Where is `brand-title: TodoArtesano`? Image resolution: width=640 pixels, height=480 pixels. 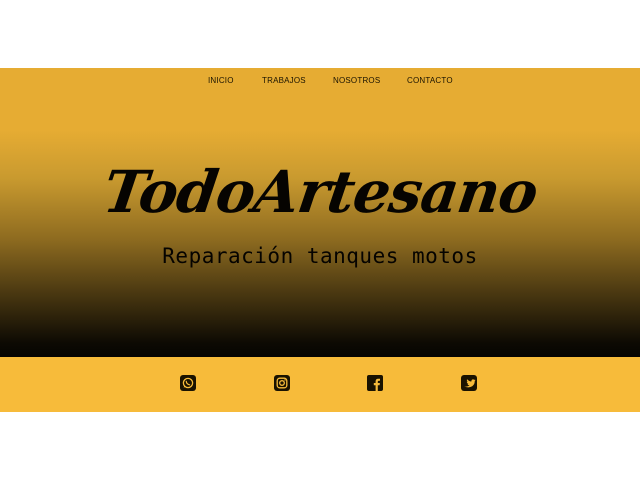 brand-title: TodoArtesano is located at coordinates (320, 192).